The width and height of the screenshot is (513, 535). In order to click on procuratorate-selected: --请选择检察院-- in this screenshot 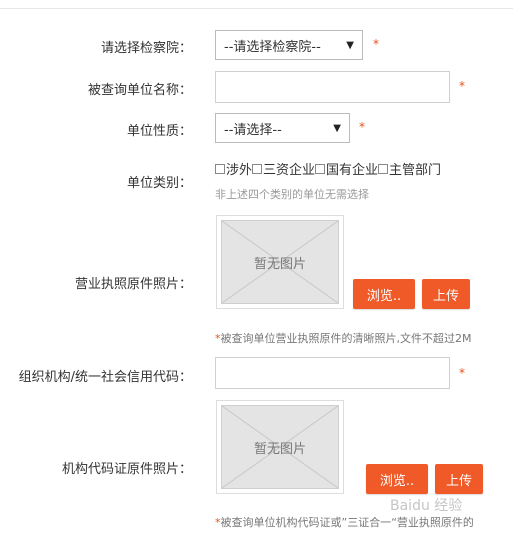, I will do `click(272, 47)`.